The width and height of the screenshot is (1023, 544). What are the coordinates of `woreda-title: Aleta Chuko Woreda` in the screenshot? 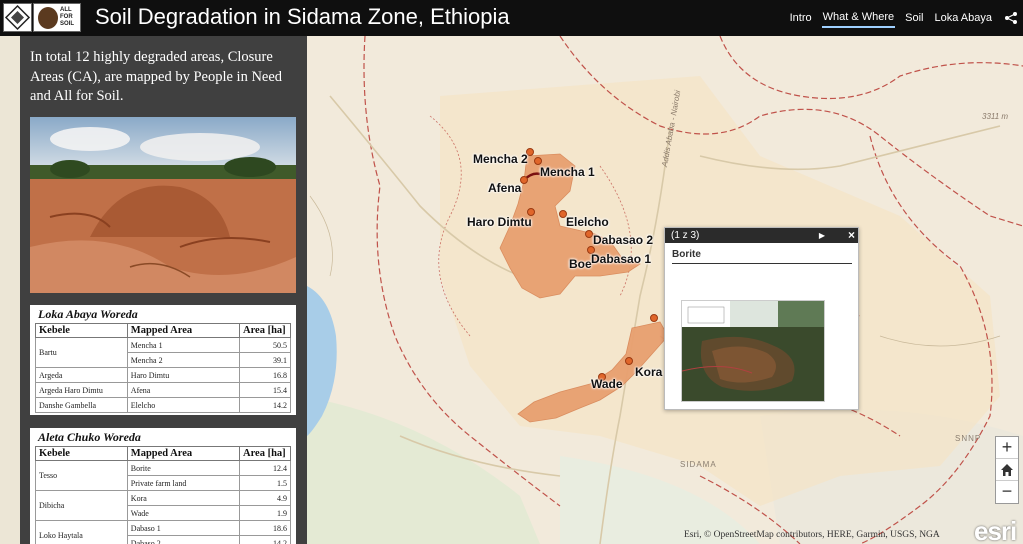 It's located at (89, 437).